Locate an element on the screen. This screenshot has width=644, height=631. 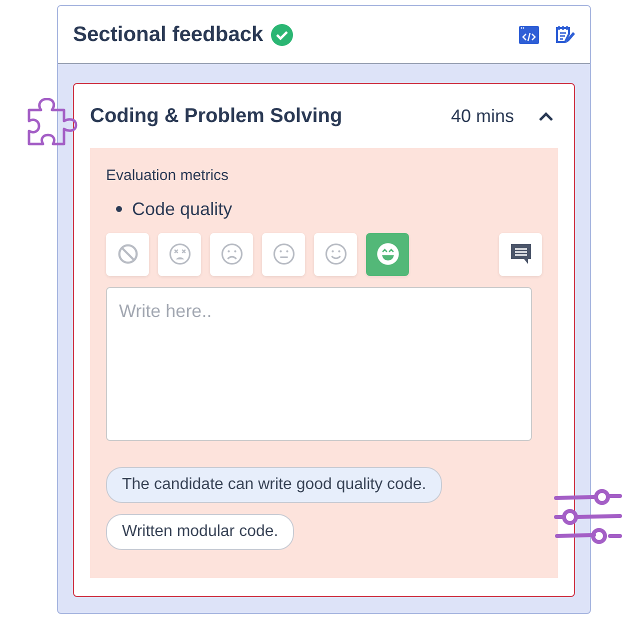
metric-name: Code quality is located at coordinates (182, 209).